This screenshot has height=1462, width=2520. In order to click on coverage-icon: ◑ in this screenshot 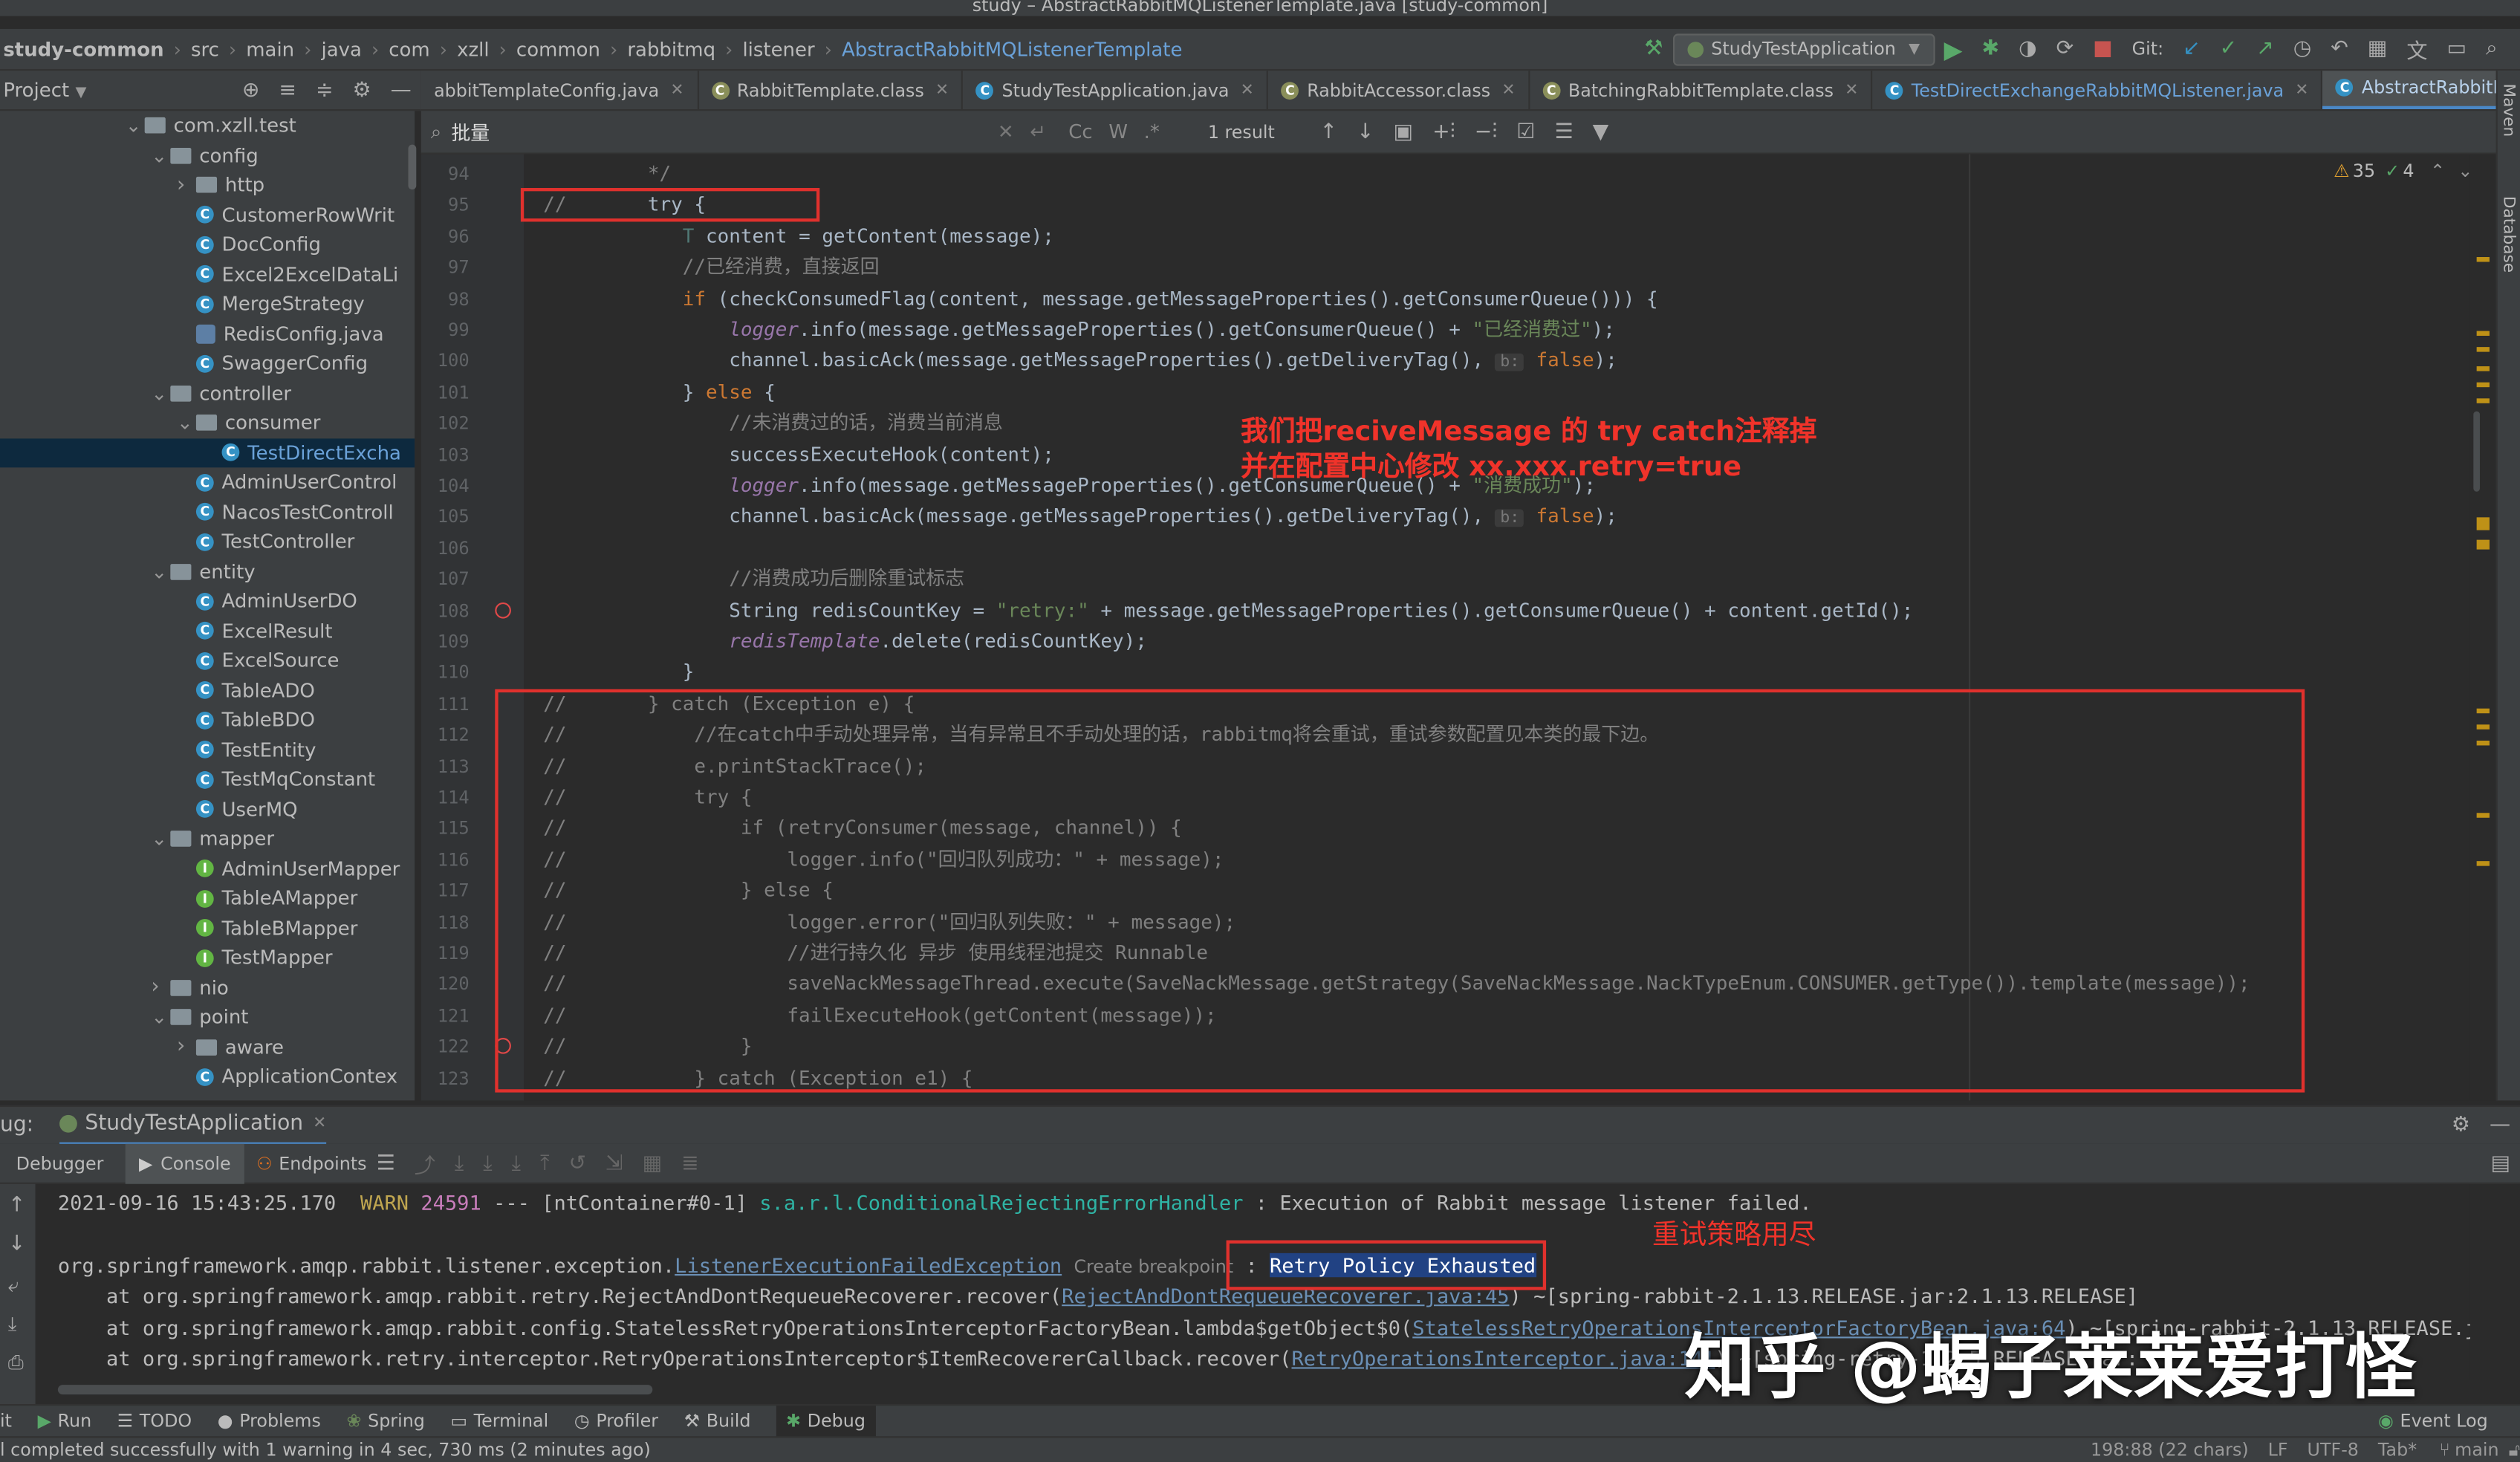, I will do `click(2028, 49)`.